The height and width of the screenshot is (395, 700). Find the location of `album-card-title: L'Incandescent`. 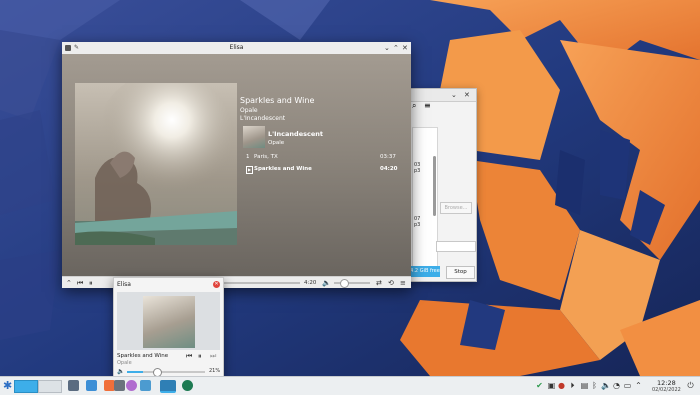

album-card-title: L'Incandescent is located at coordinates (295, 134).